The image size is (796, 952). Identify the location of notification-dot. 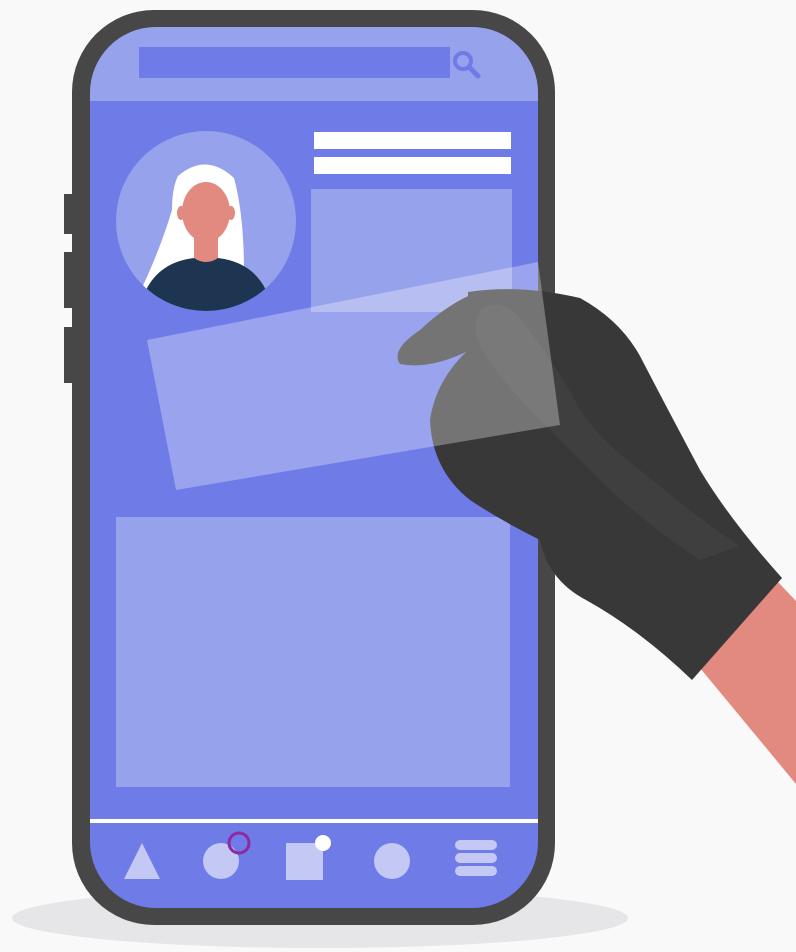
(323, 843).